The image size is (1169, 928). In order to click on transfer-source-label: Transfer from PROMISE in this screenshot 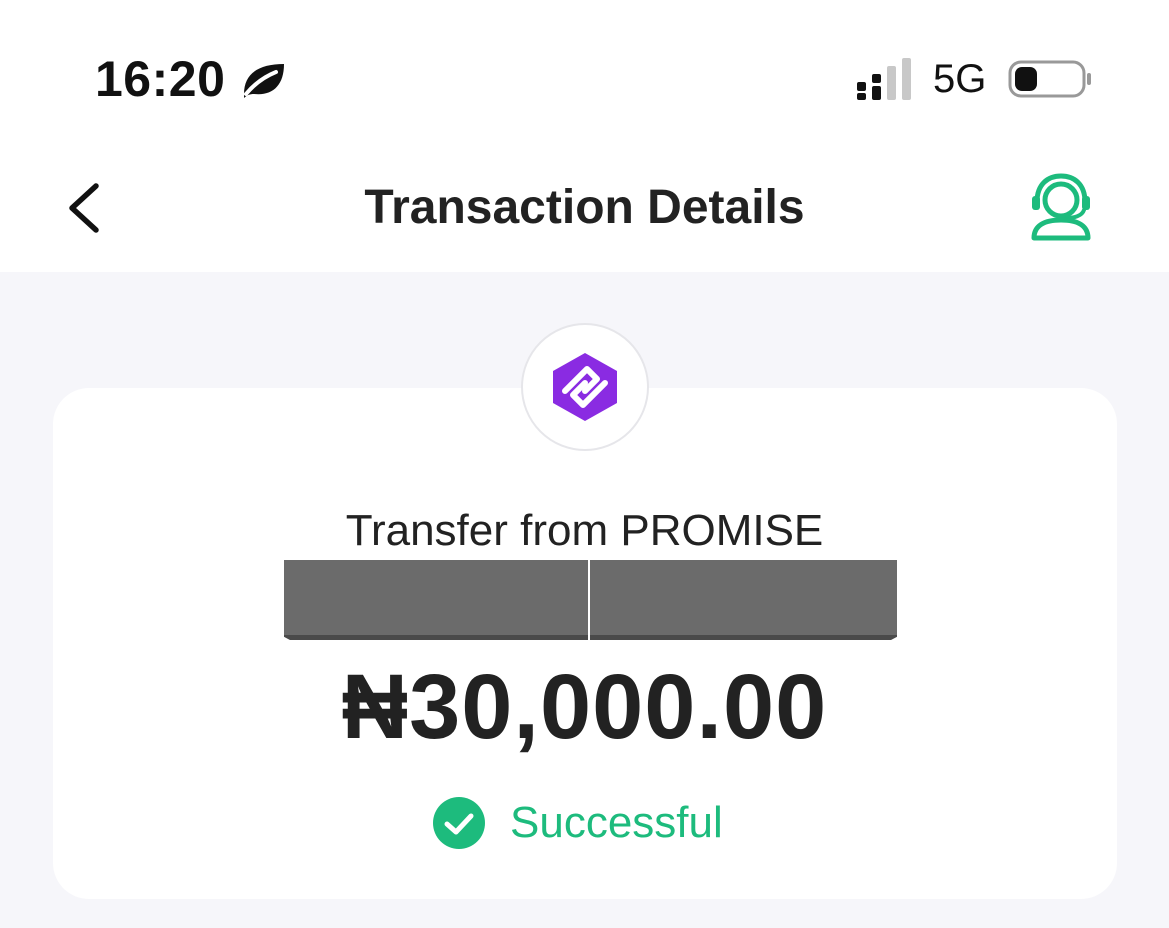, I will do `click(584, 530)`.